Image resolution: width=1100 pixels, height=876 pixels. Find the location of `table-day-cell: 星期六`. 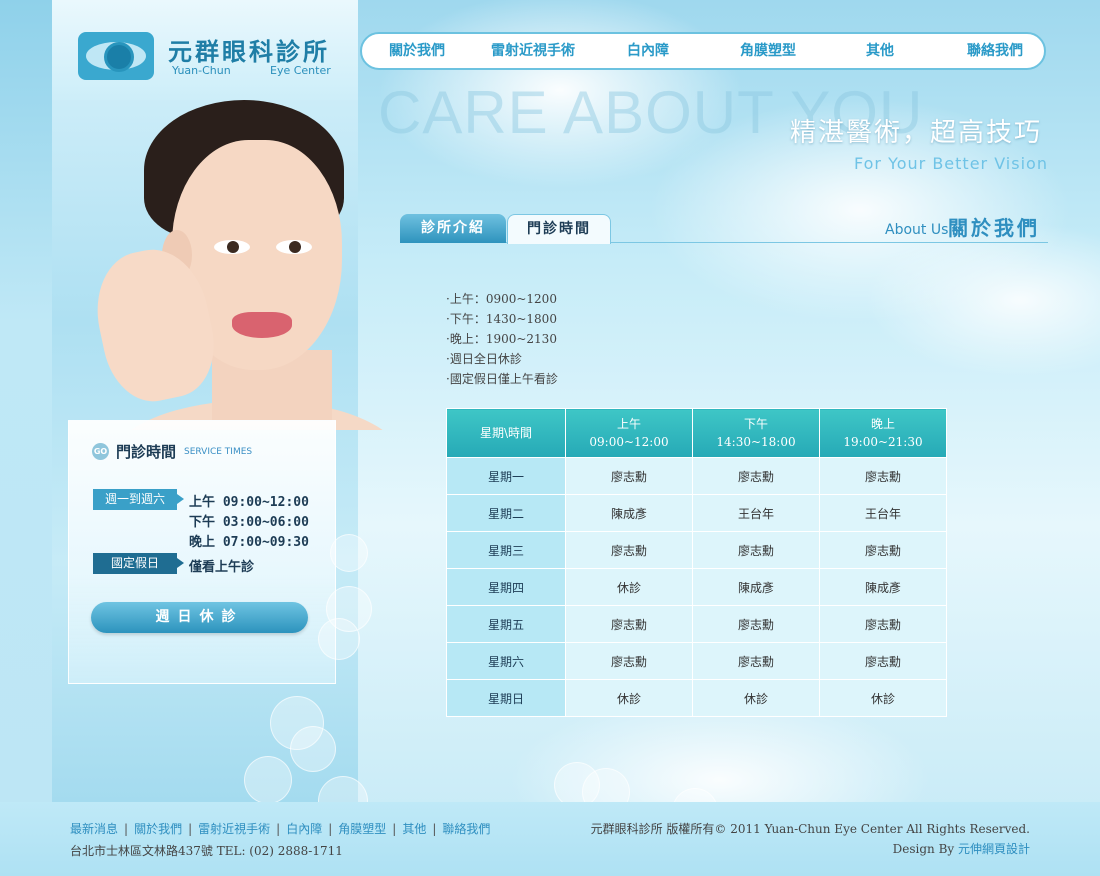

table-day-cell: 星期六 is located at coordinates (506, 661).